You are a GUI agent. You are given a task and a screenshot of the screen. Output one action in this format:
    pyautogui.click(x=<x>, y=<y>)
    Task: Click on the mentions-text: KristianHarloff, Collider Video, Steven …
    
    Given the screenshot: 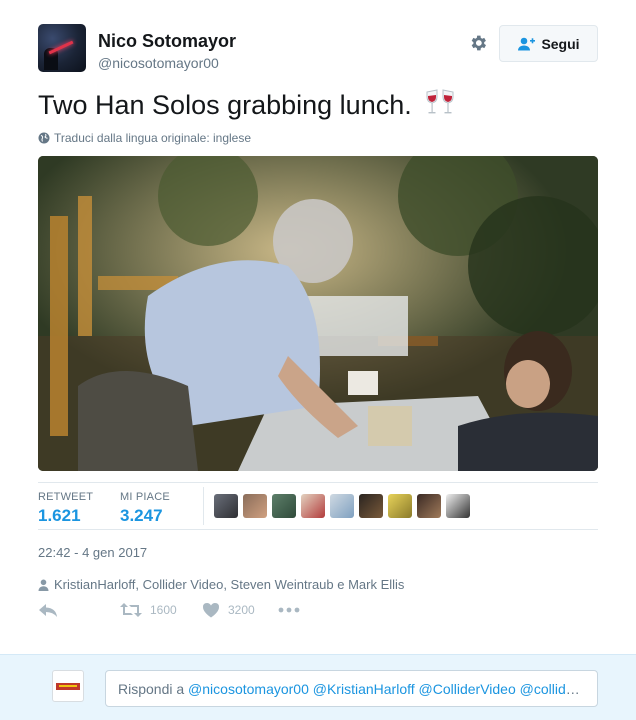 What is the action you would take?
    pyautogui.click(x=229, y=584)
    